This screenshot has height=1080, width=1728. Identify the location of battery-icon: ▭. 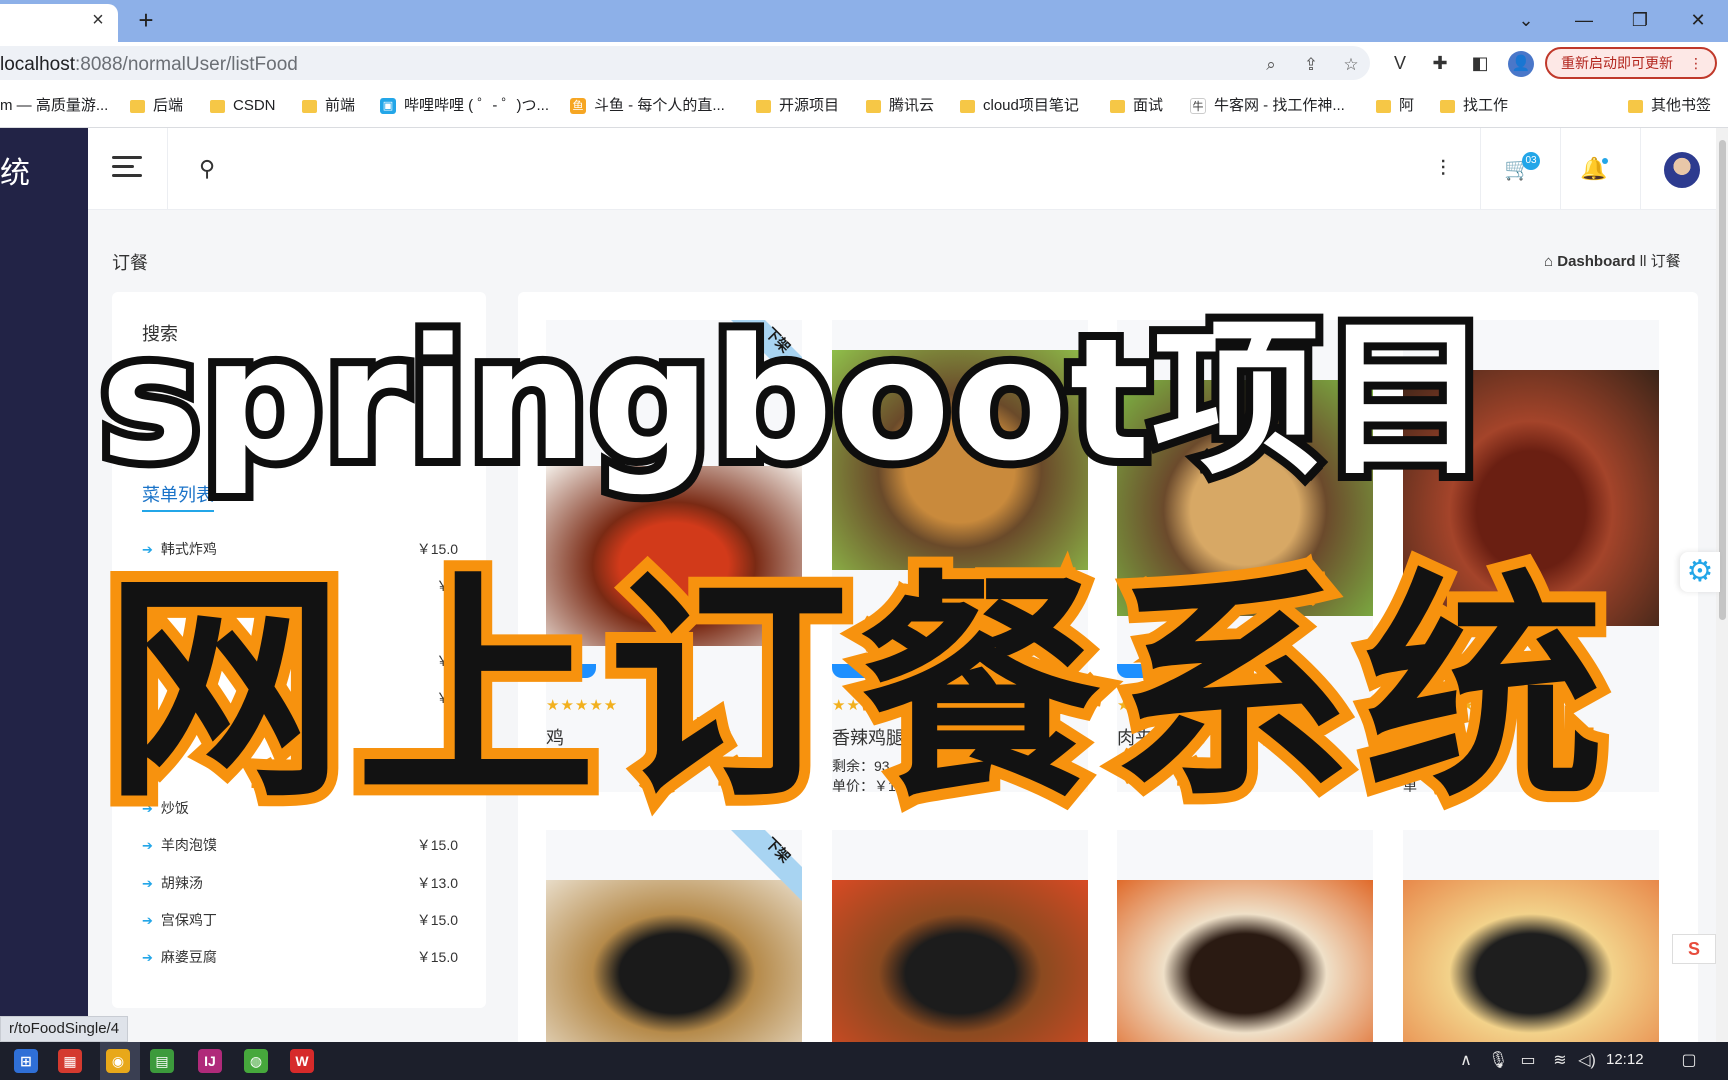
(1528, 1061).